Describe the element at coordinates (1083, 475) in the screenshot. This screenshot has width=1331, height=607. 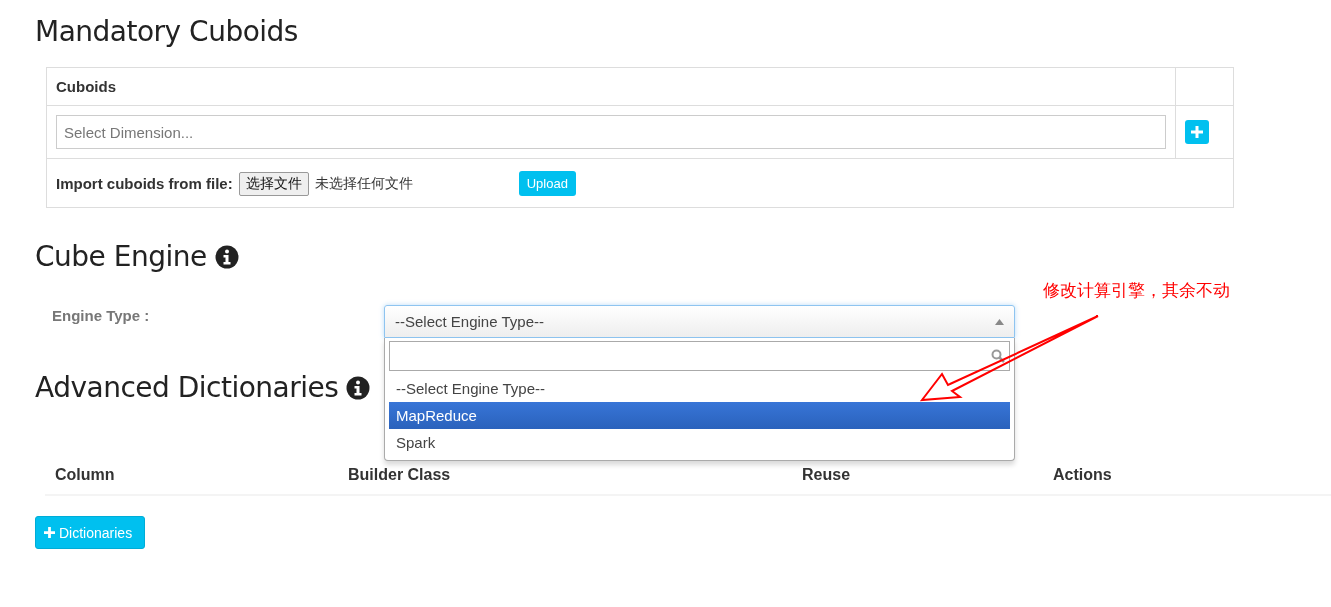
I see `column-header: Actions` at that location.